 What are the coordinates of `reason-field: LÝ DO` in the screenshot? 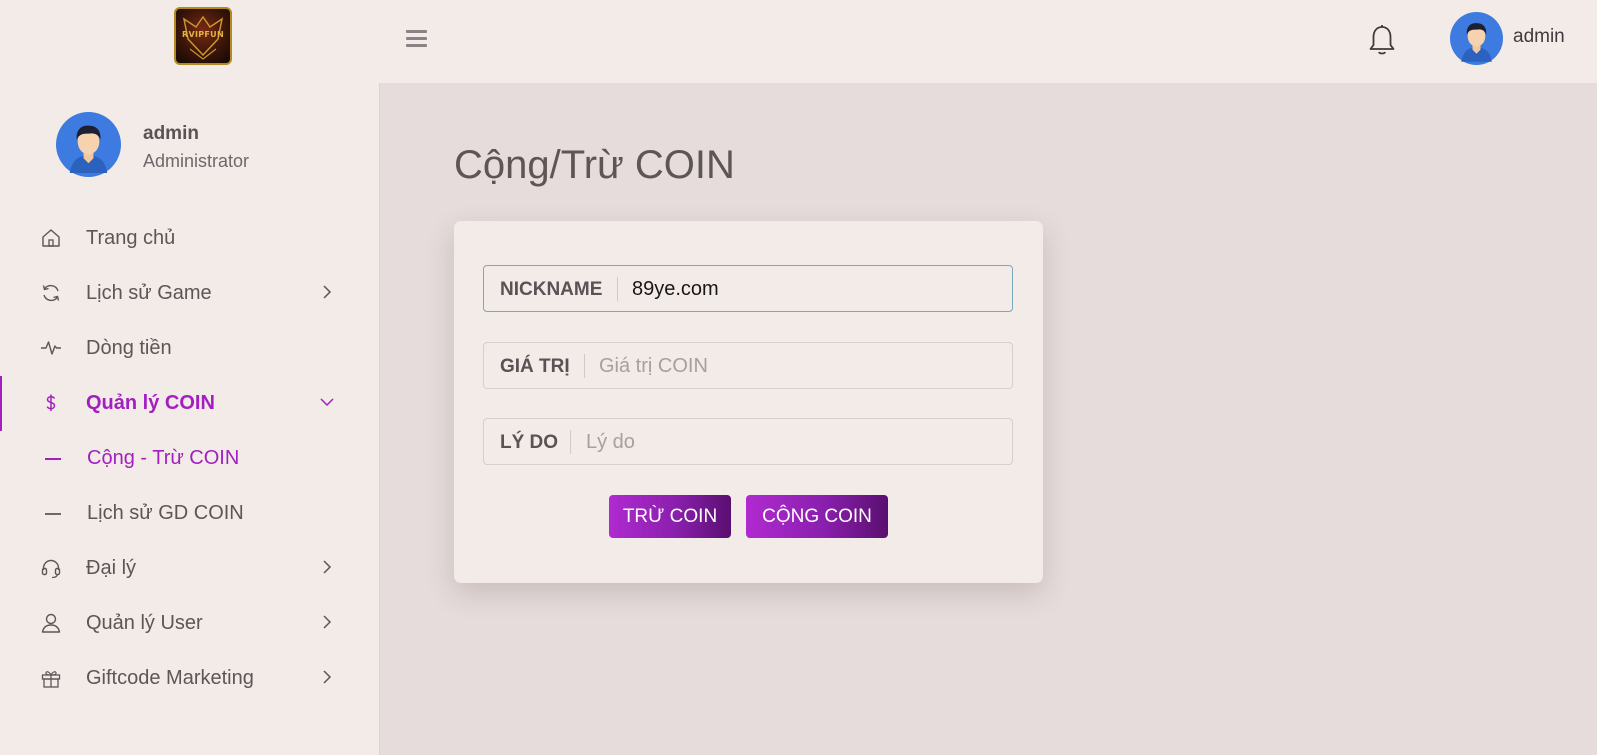 It's located at (748, 441).